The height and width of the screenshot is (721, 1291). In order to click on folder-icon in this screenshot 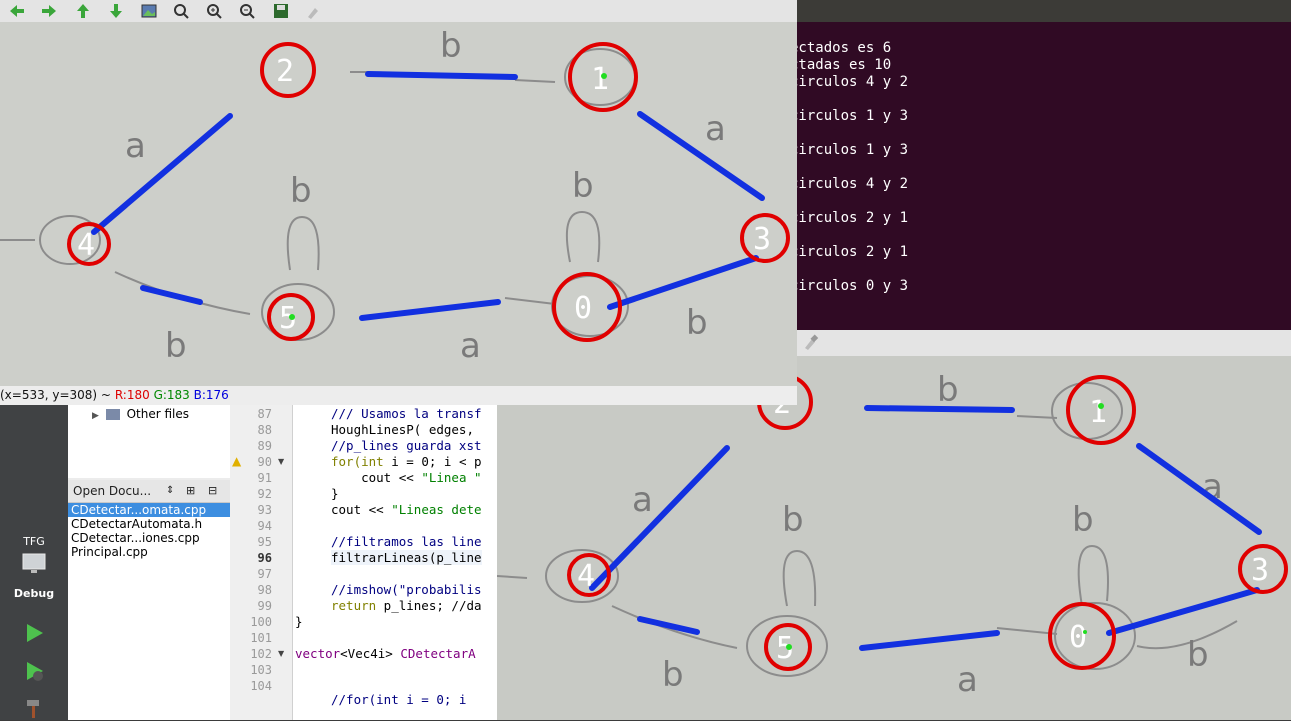, I will do `click(112, 414)`.